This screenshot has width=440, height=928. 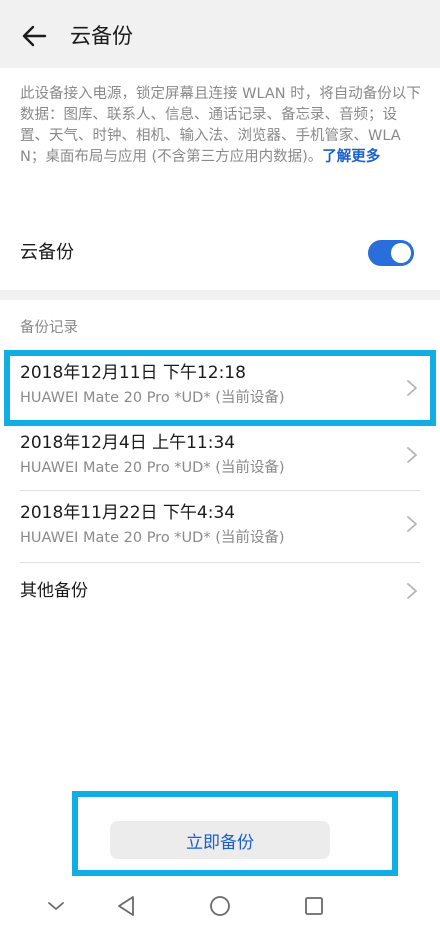 I want to click on nav-back-button, so click(x=126, y=906).